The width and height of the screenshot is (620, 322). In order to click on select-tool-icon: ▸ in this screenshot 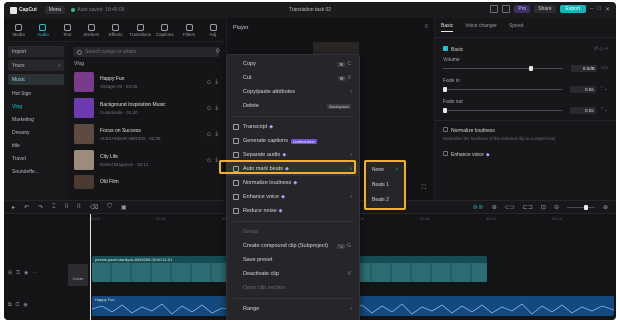, I will do `click(13, 207)`.